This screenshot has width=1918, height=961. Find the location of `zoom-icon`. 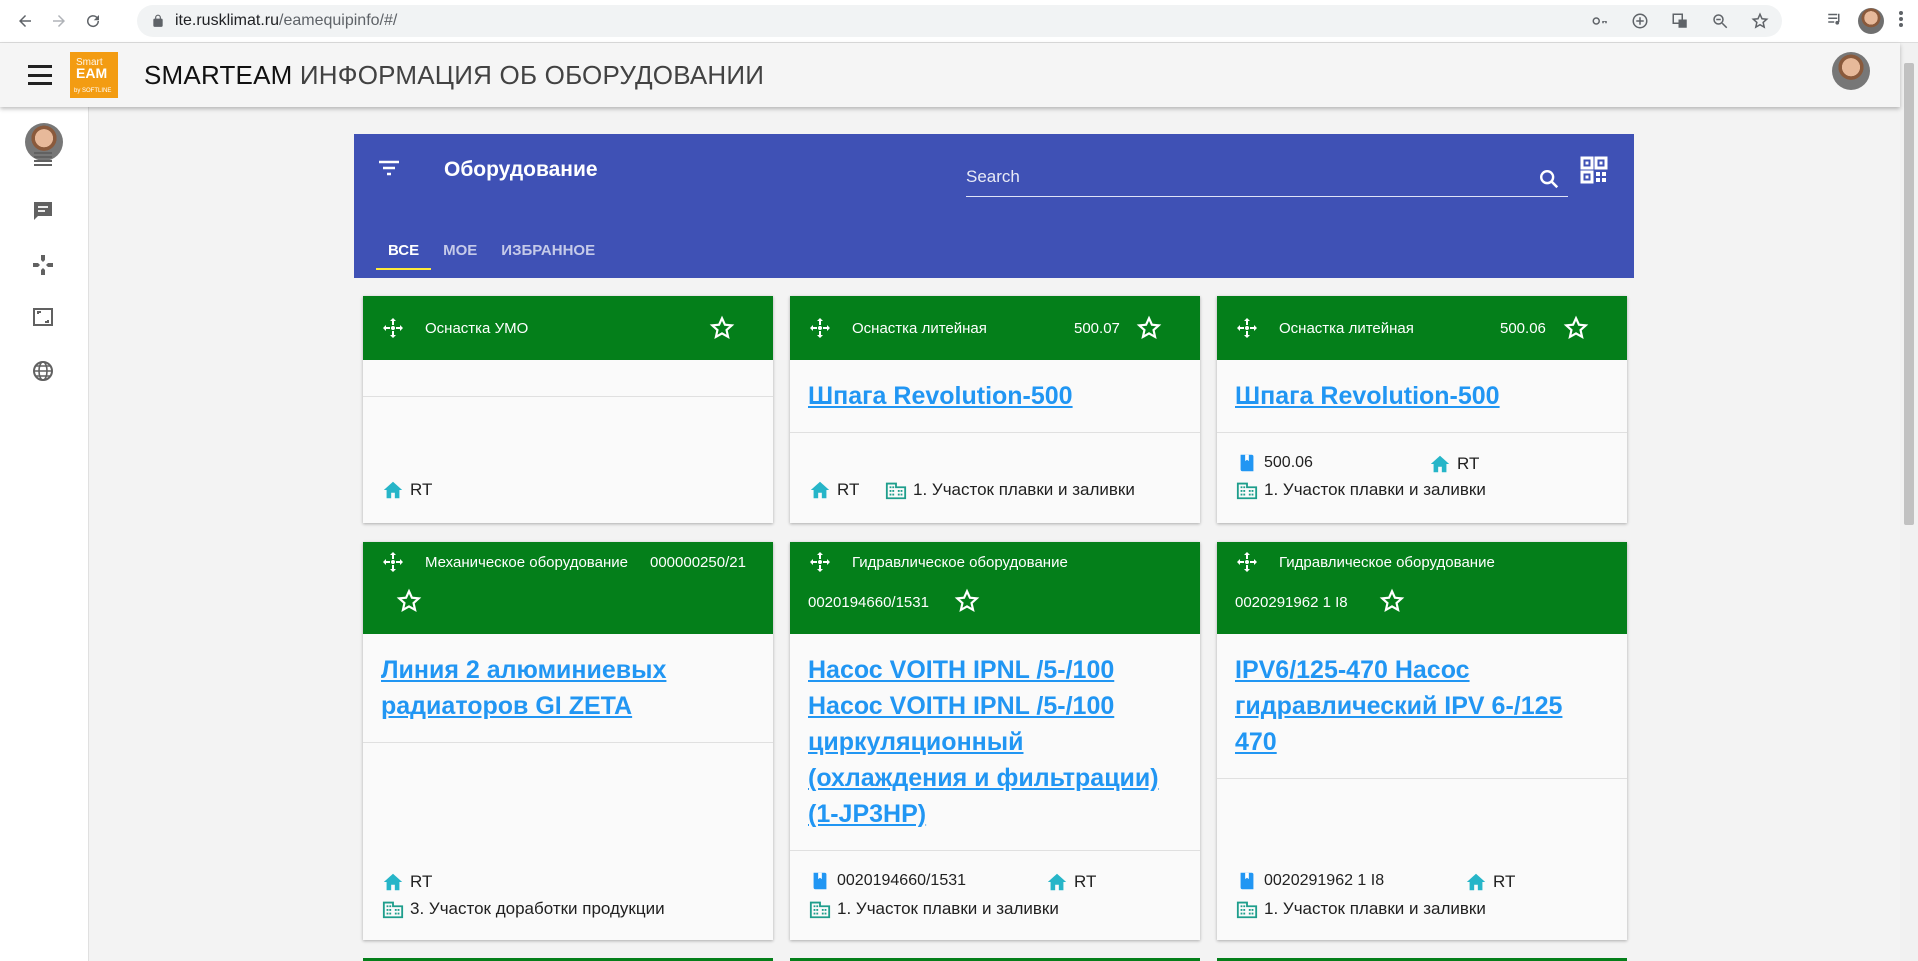

zoom-icon is located at coordinates (1720, 21).